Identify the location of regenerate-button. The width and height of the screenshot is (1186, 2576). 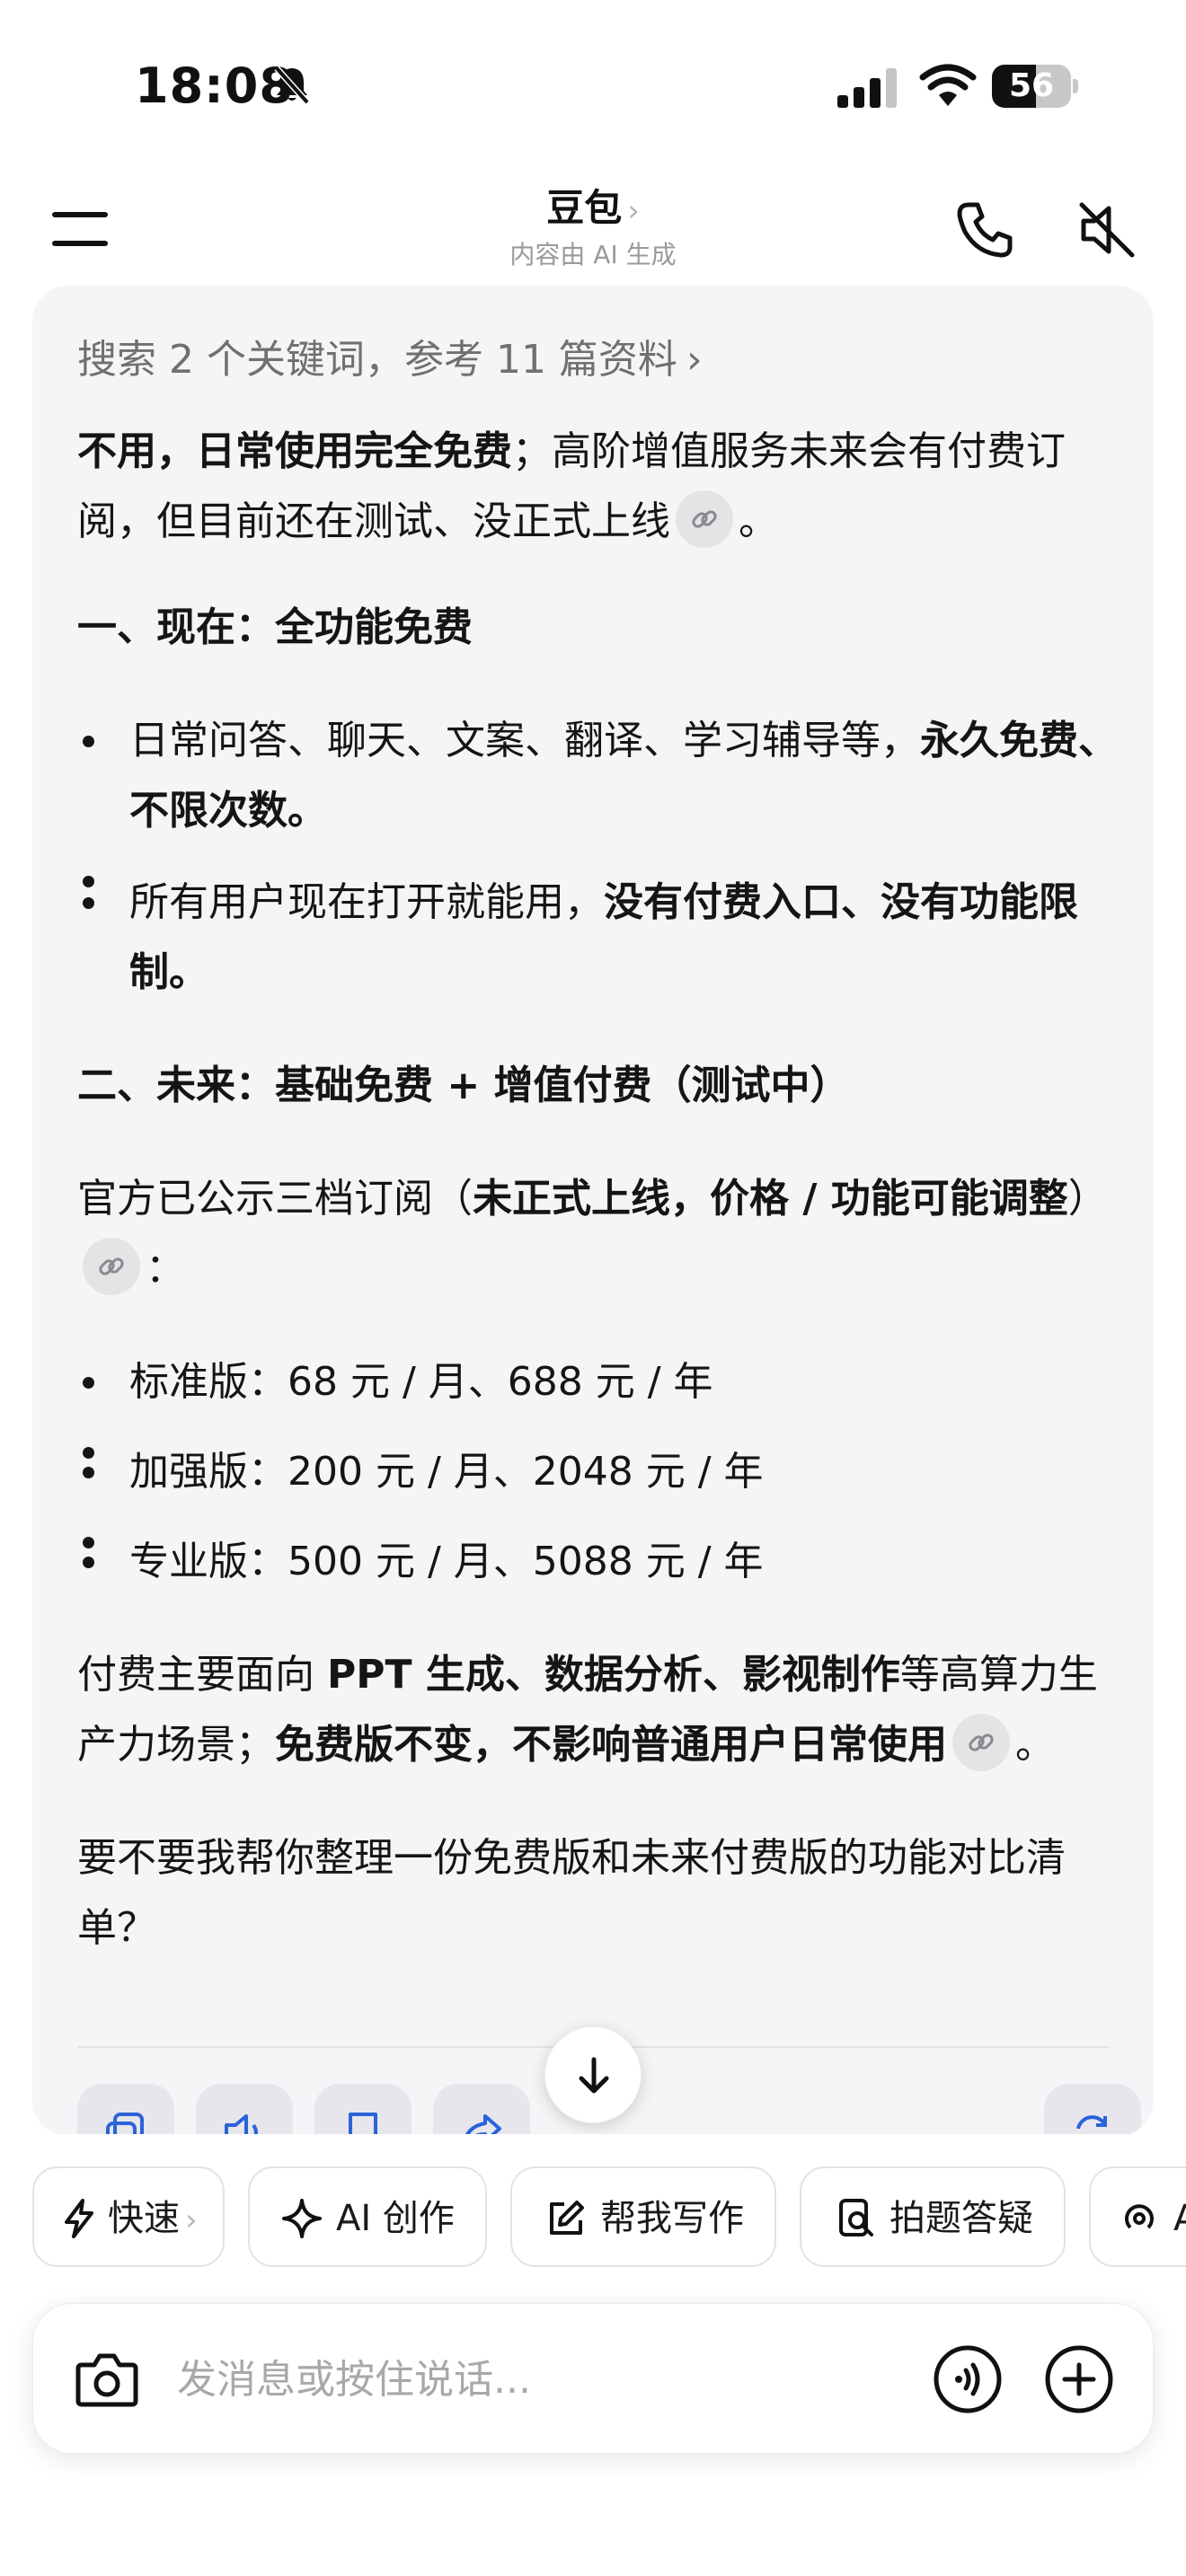
(1092, 2110).